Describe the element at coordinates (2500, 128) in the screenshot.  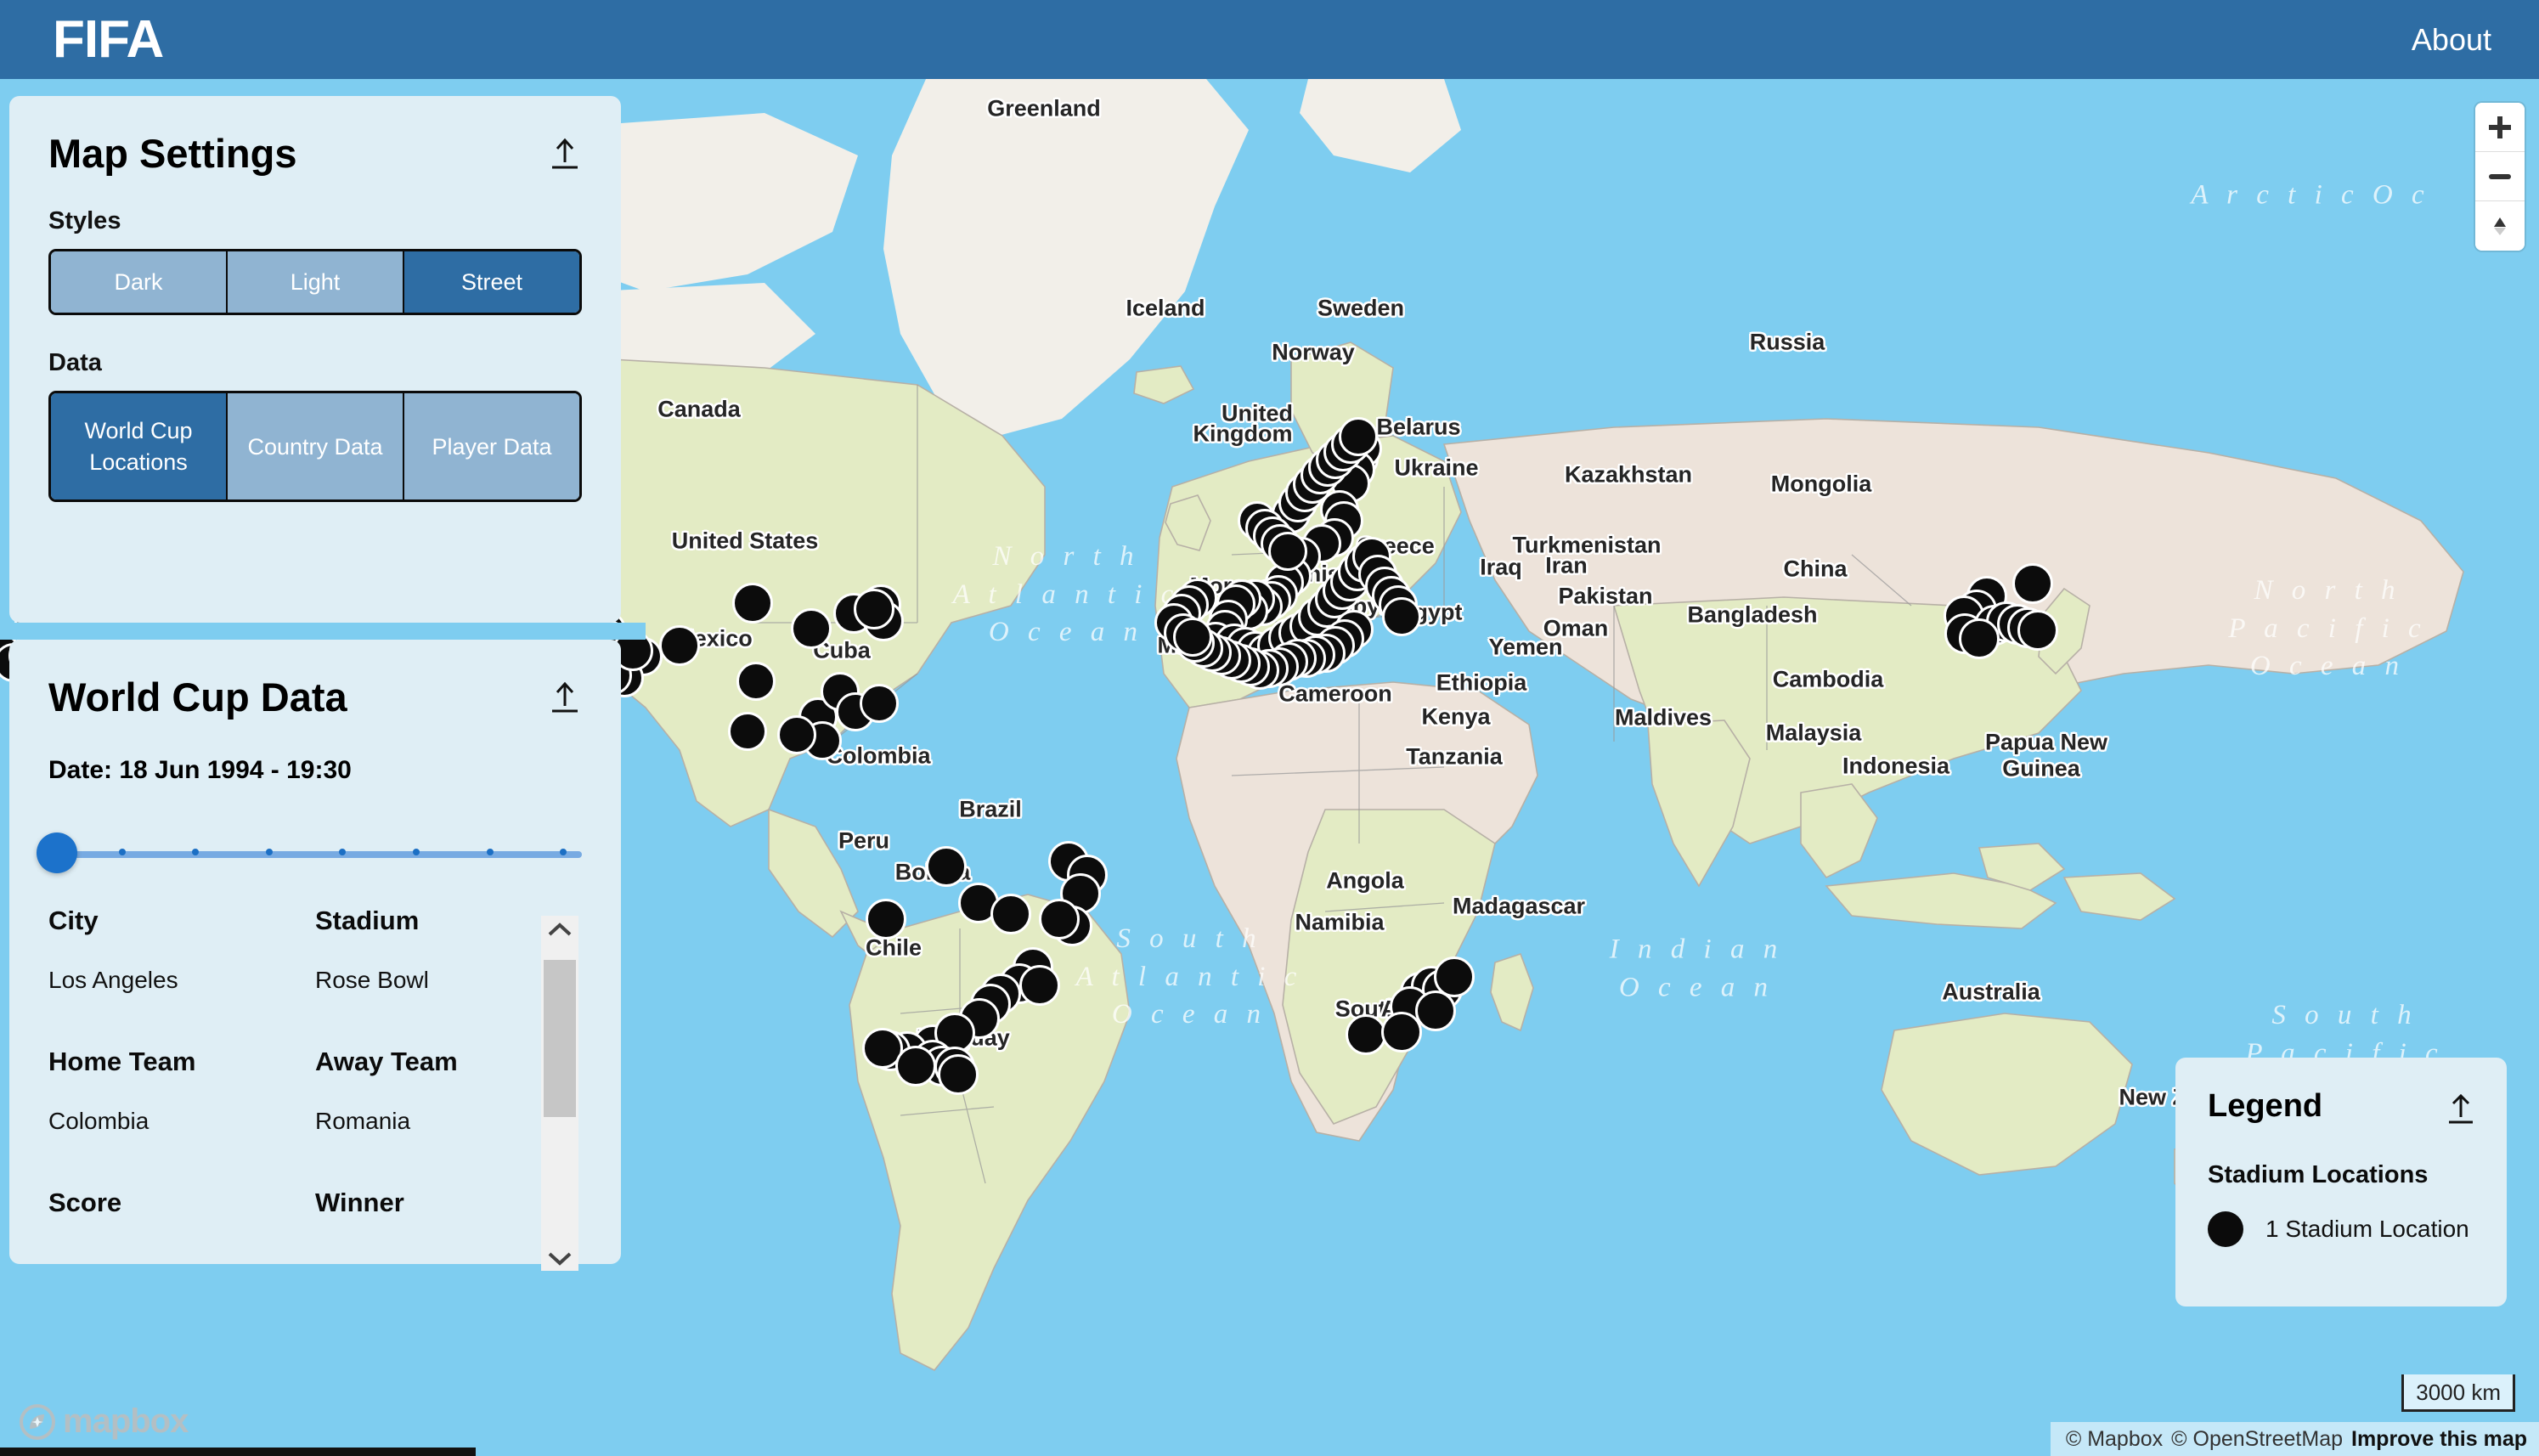
I see `zoom-in-button` at that location.